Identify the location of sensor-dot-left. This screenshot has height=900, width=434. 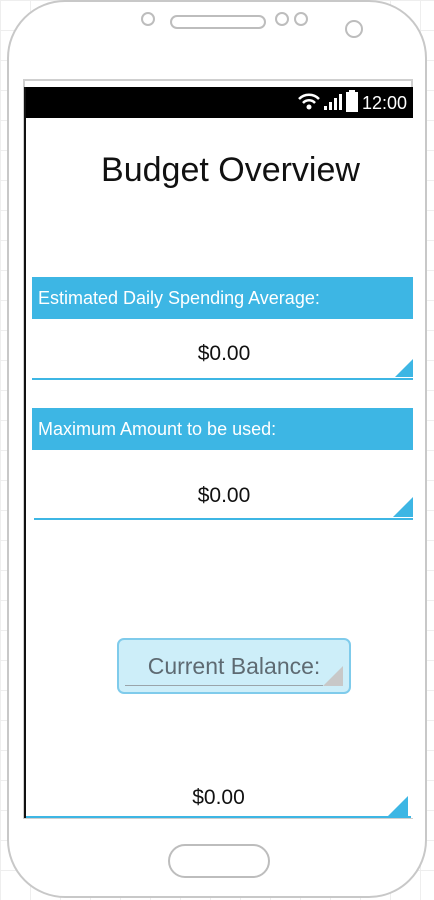
(148, 19).